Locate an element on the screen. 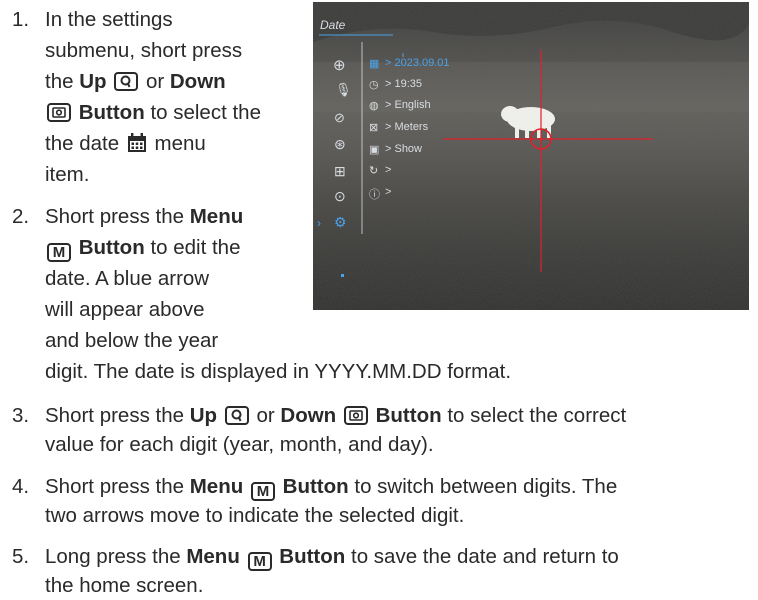 This screenshot has width=758, height=600. up-label: Up is located at coordinates (93, 81).